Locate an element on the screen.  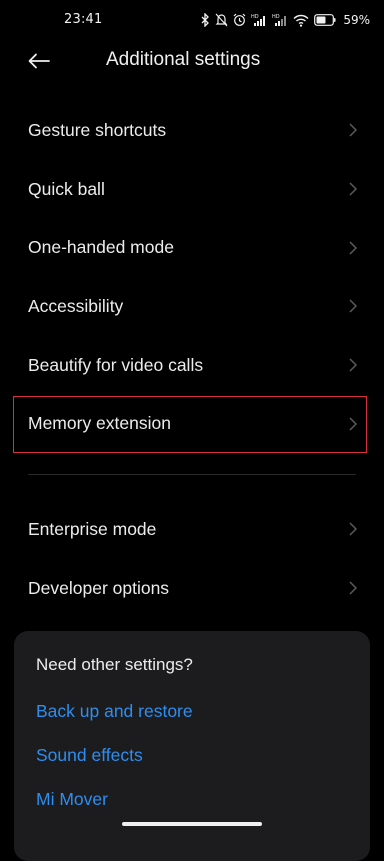
setting-gesture-shortcuts: Gesture shortcuts is located at coordinates (192, 130).